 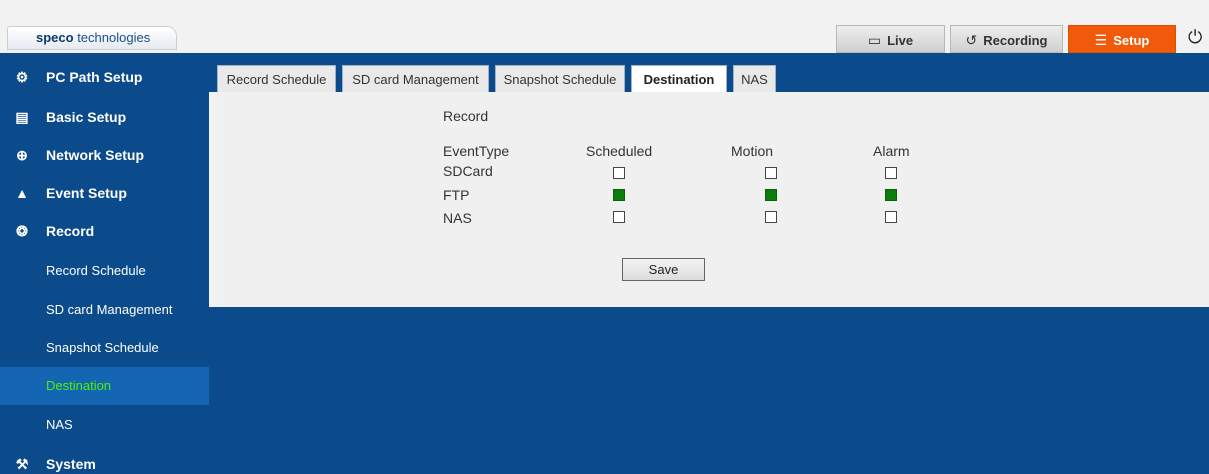 What do you see at coordinates (891, 151) in the screenshot?
I see `header-alarm: Alarm` at bounding box center [891, 151].